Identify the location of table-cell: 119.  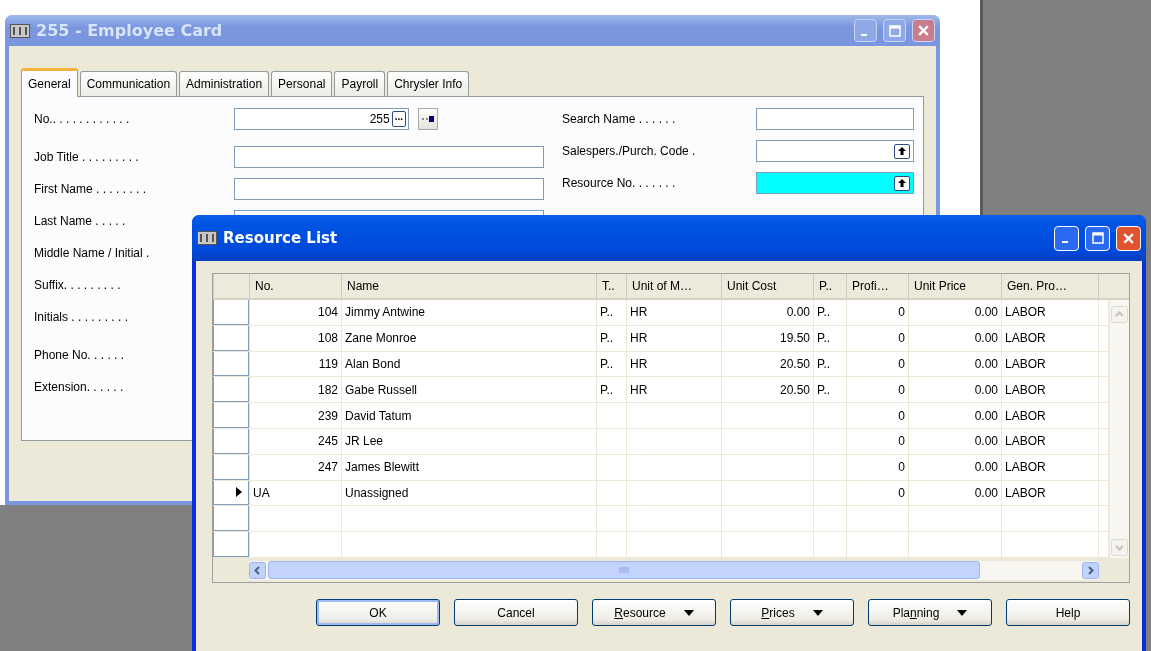
(328, 364).